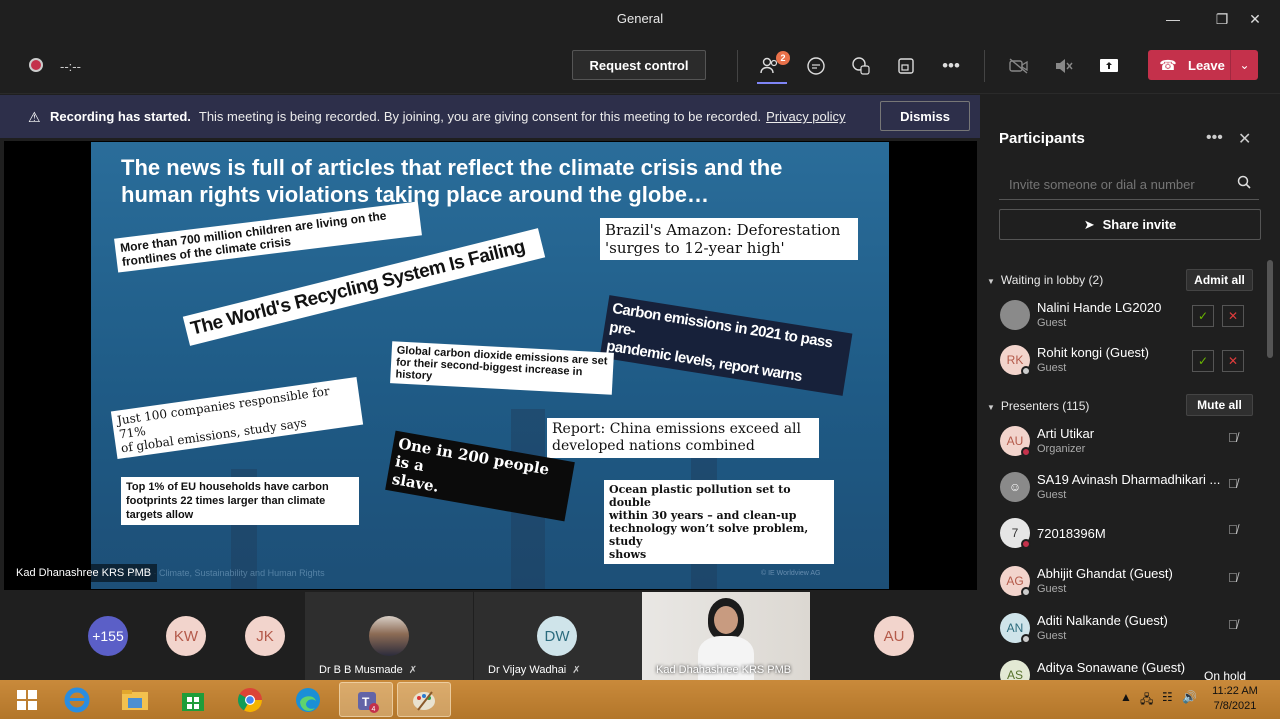 This screenshot has height=719, width=1280. I want to click on avatar: AU, so click(894, 636).